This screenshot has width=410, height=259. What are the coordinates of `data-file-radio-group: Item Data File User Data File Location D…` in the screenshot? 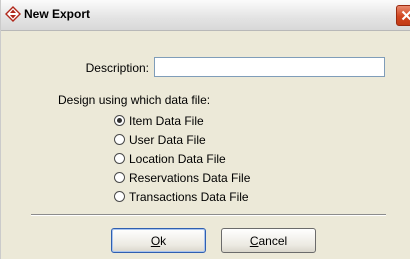 It's located at (182, 158).